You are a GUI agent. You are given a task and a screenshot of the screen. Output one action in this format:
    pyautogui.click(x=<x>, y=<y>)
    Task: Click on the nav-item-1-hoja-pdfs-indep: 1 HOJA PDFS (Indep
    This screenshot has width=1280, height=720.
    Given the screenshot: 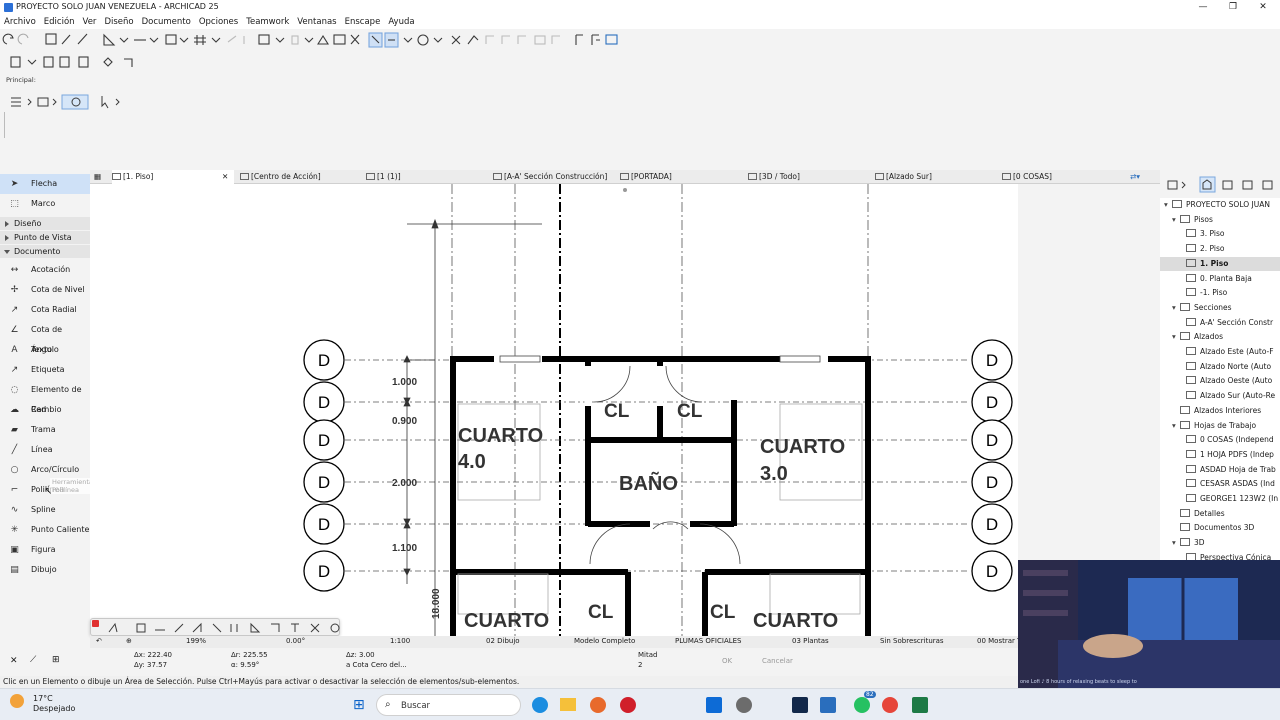 What is the action you would take?
    pyautogui.click(x=1230, y=455)
    